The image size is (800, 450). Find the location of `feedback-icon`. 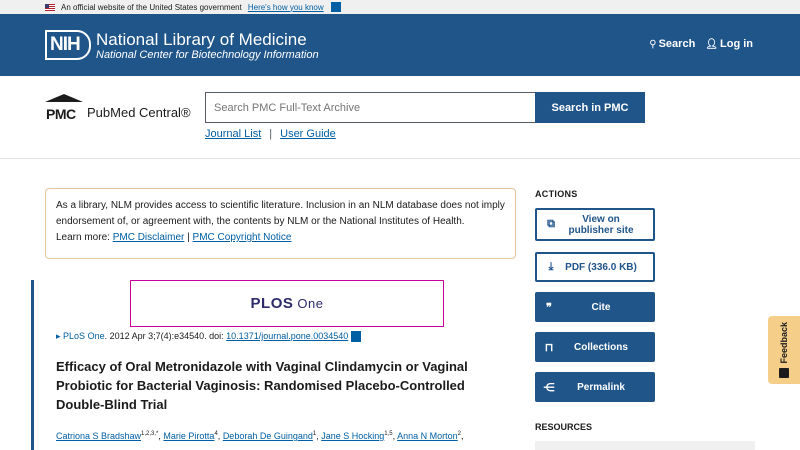

feedback-icon is located at coordinates (784, 372).